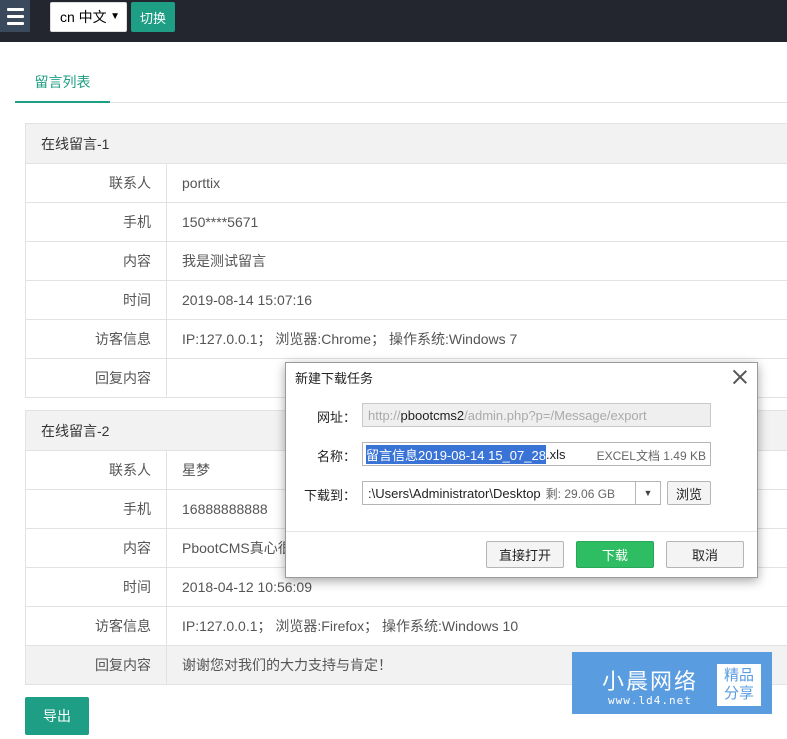 The width and height of the screenshot is (787, 739). Describe the element at coordinates (525, 554) in the screenshot. I see `open-directly-button: 直接打开` at that location.